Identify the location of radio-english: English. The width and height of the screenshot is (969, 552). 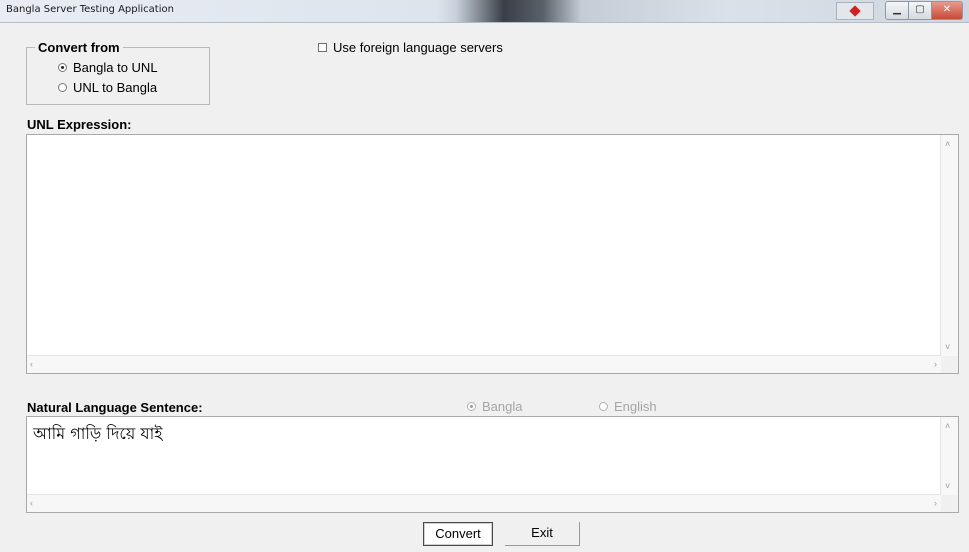
(628, 406).